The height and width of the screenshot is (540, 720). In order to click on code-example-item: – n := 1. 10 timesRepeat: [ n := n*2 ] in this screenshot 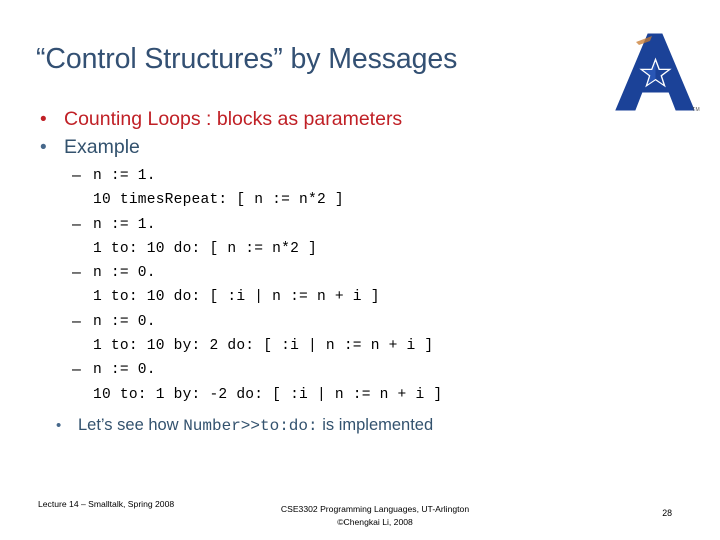, I will do `click(396, 188)`.